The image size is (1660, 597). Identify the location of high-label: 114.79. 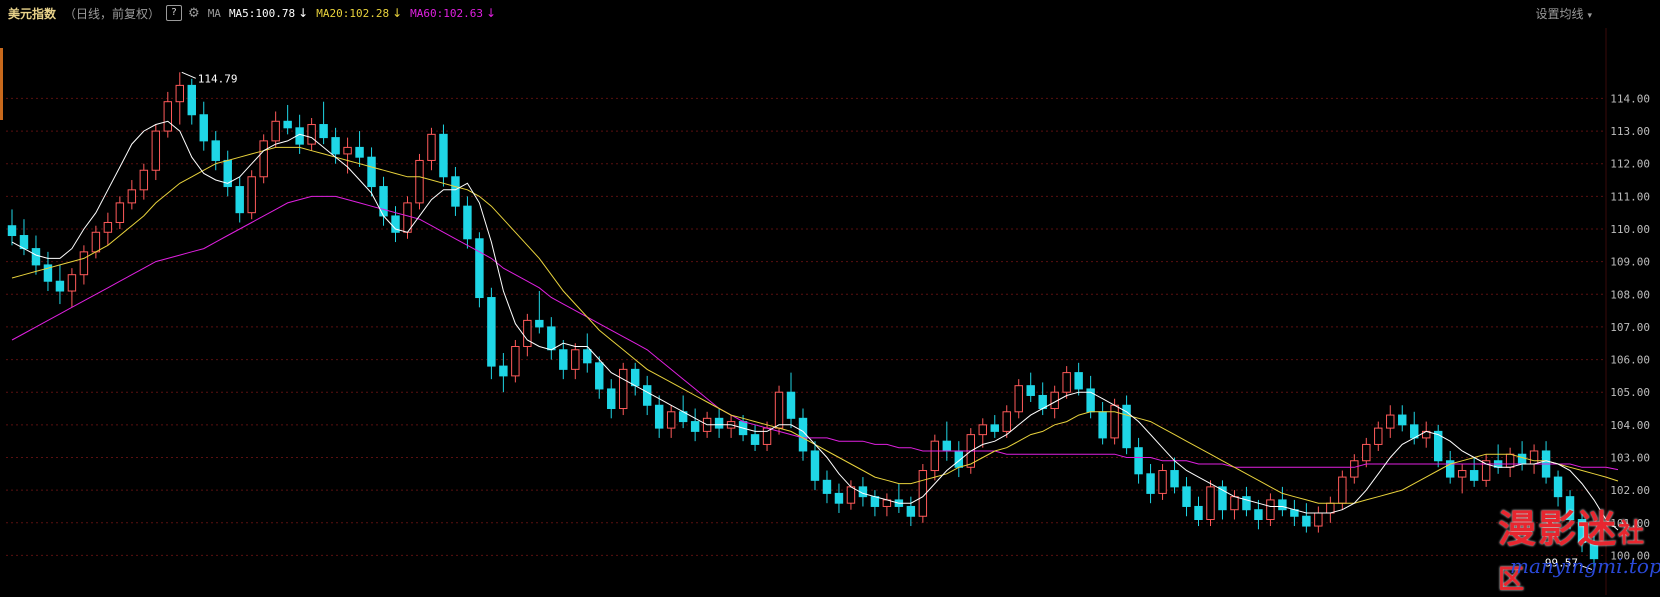
(218, 78).